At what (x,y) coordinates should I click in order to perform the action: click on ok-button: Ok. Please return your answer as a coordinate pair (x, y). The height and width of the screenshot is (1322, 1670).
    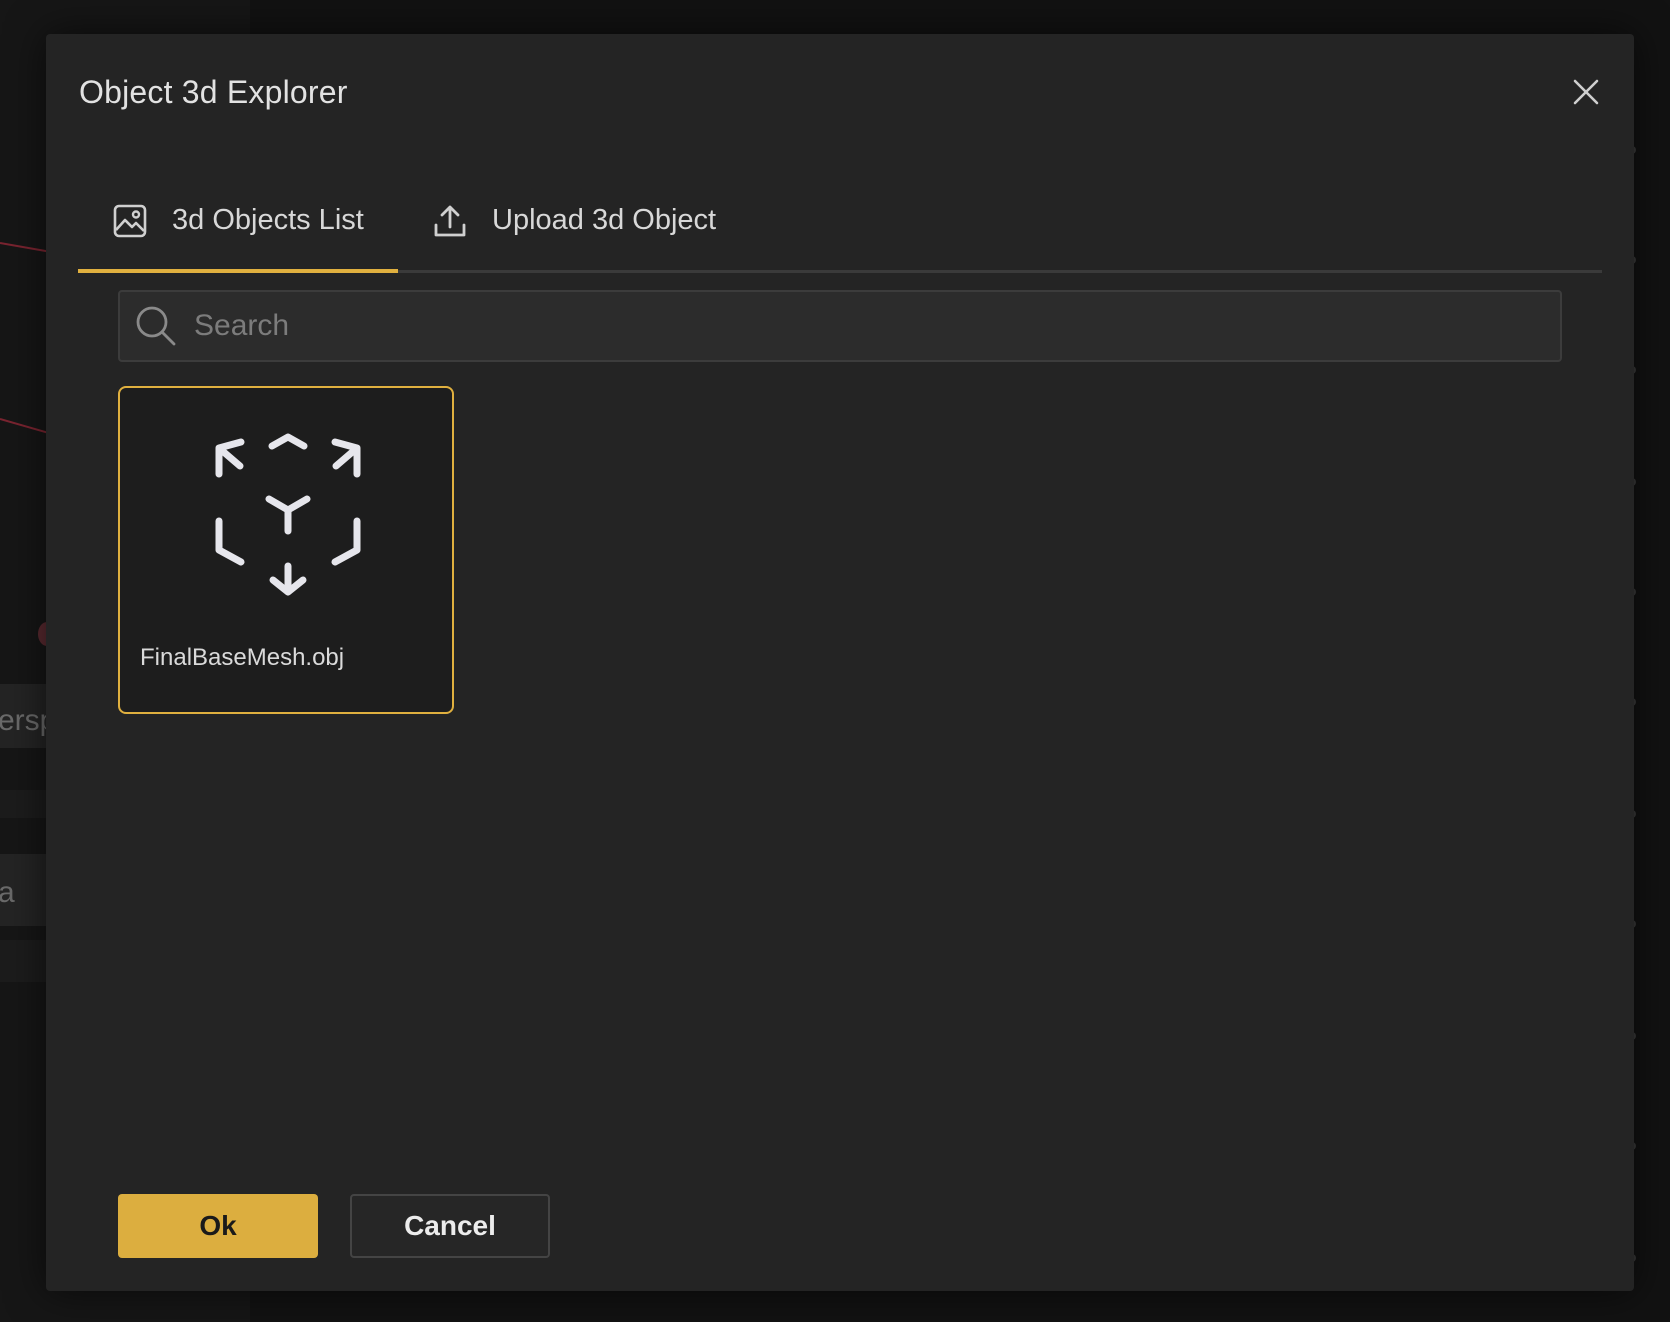
    Looking at the image, I should click on (218, 1226).